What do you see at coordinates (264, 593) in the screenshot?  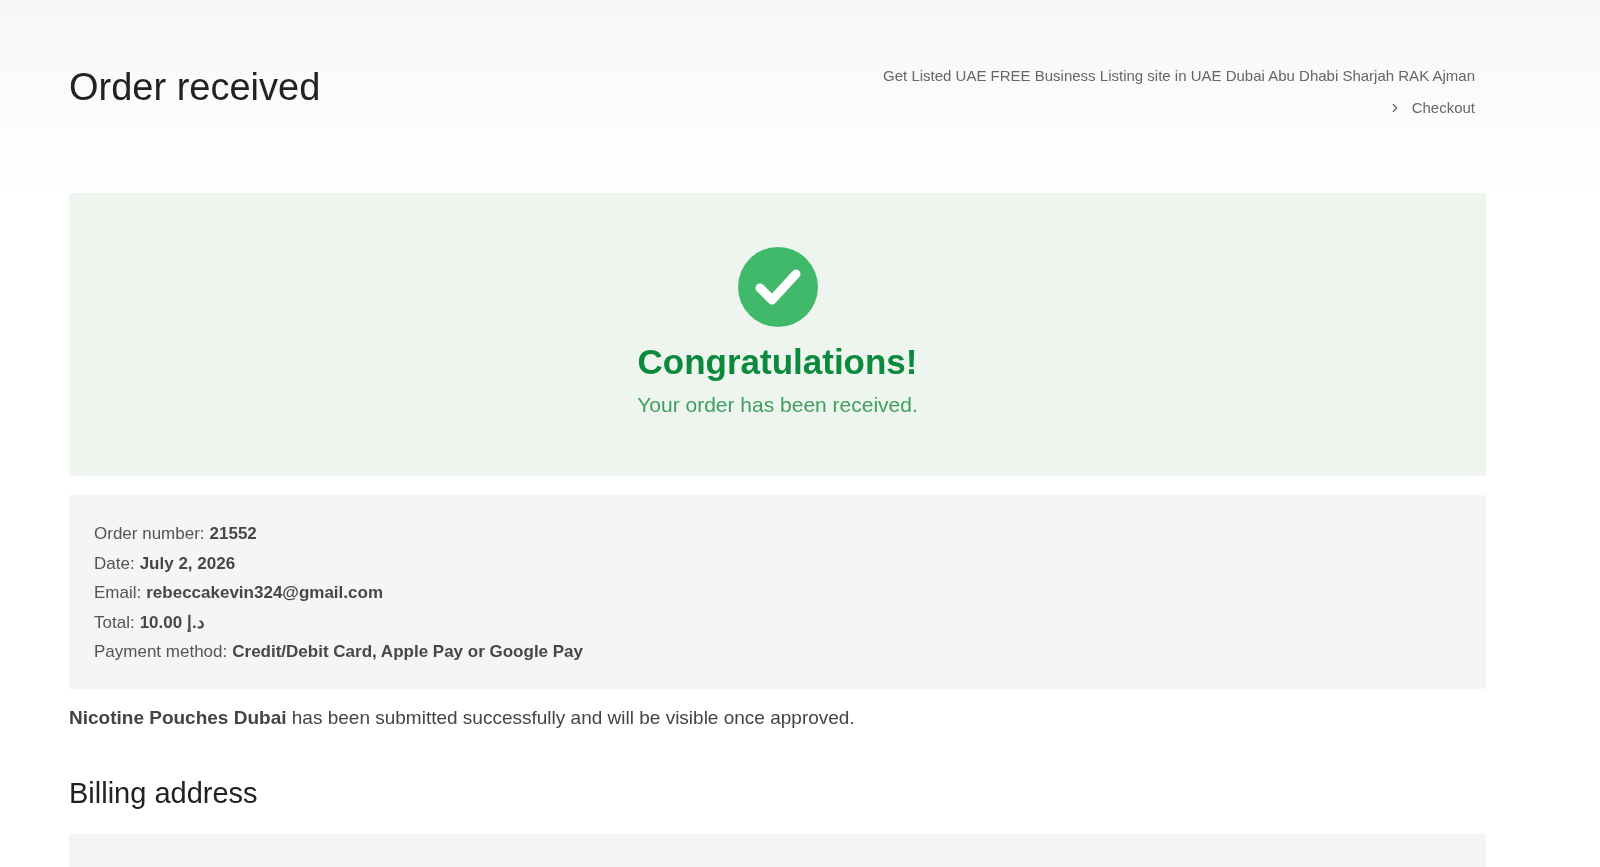 I see `detail-value: rebeccakevin324@gmail.com` at bounding box center [264, 593].